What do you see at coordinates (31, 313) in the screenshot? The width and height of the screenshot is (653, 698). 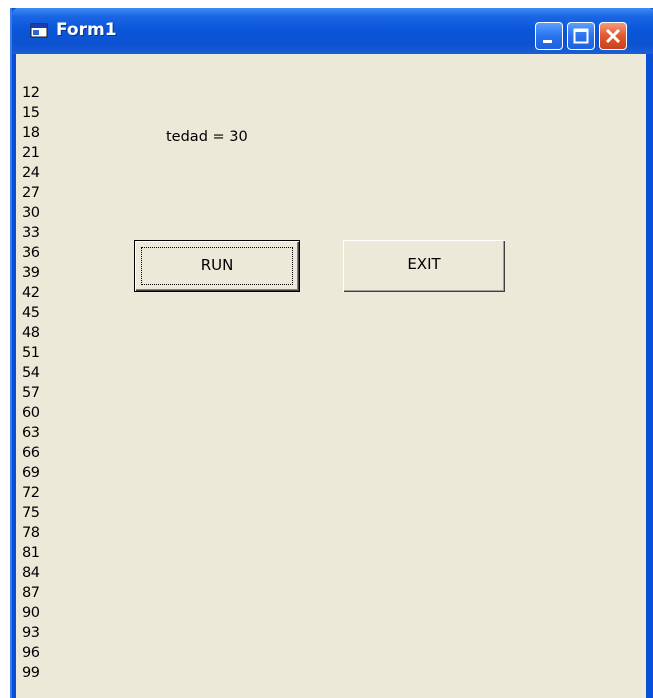 I see `output-number: 45` at bounding box center [31, 313].